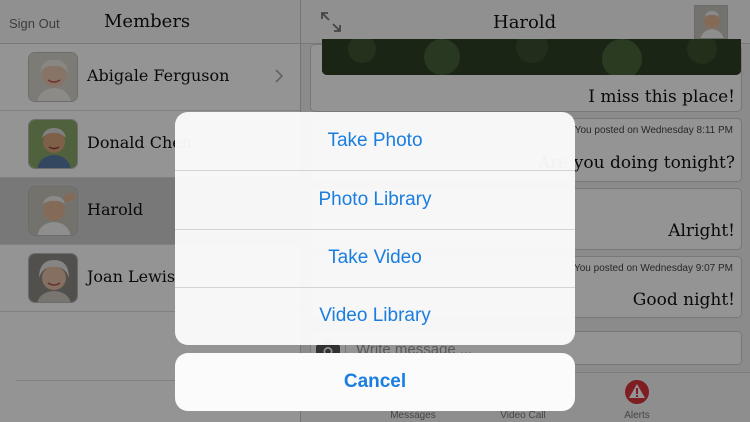 The width and height of the screenshot is (750, 422). Describe the element at coordinates (375, 382) in the screenshot. I see `cancel-button: Cancel` at that location.